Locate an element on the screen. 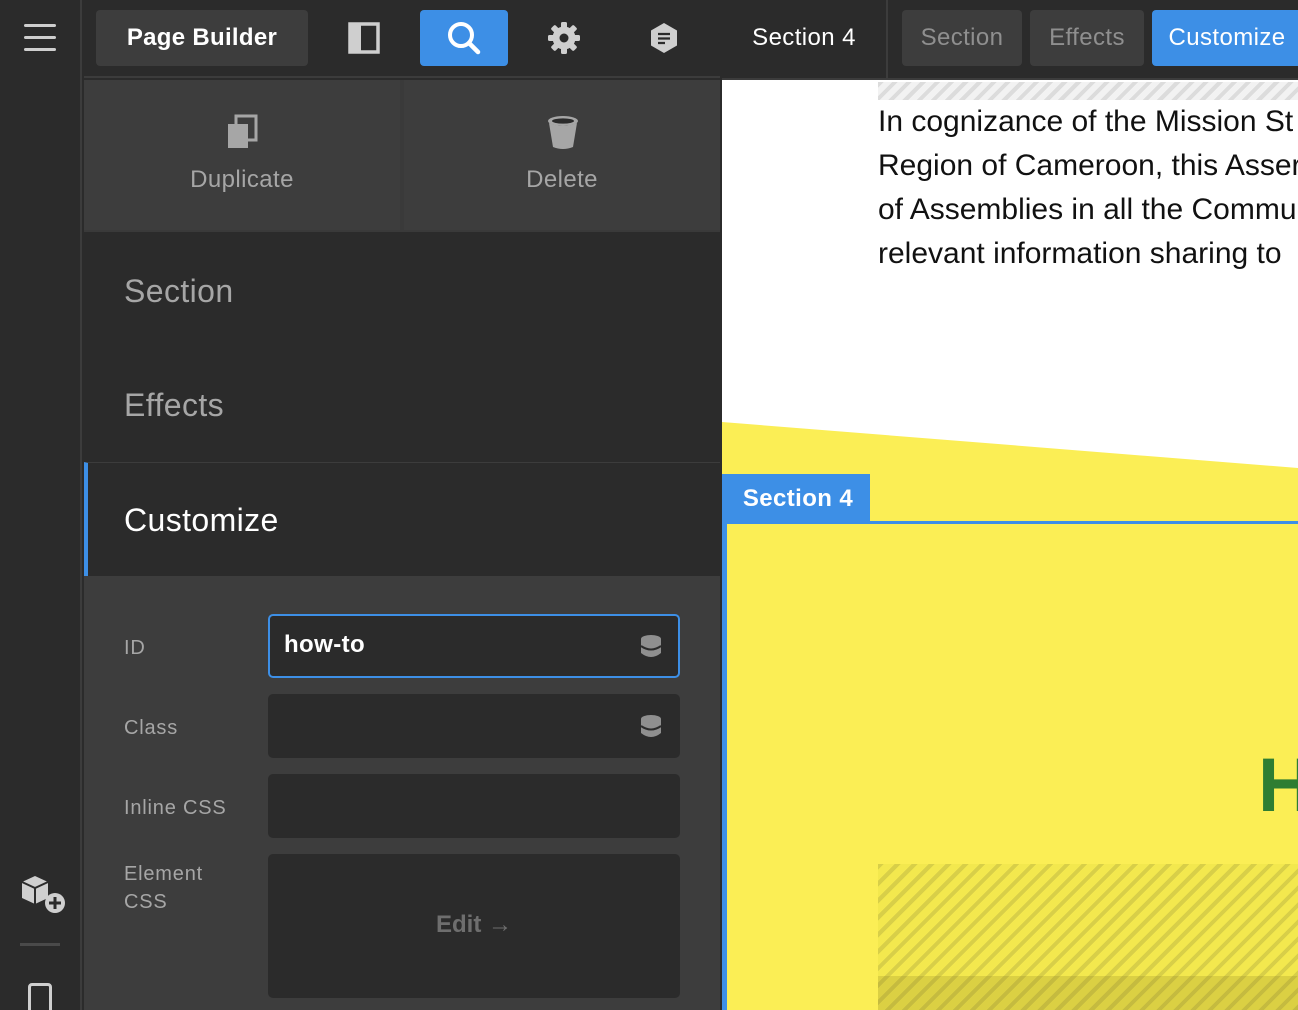 This screenshot has height=1010, width=1298. edit-css-link: Edit → is located at coordinates (474, 925).